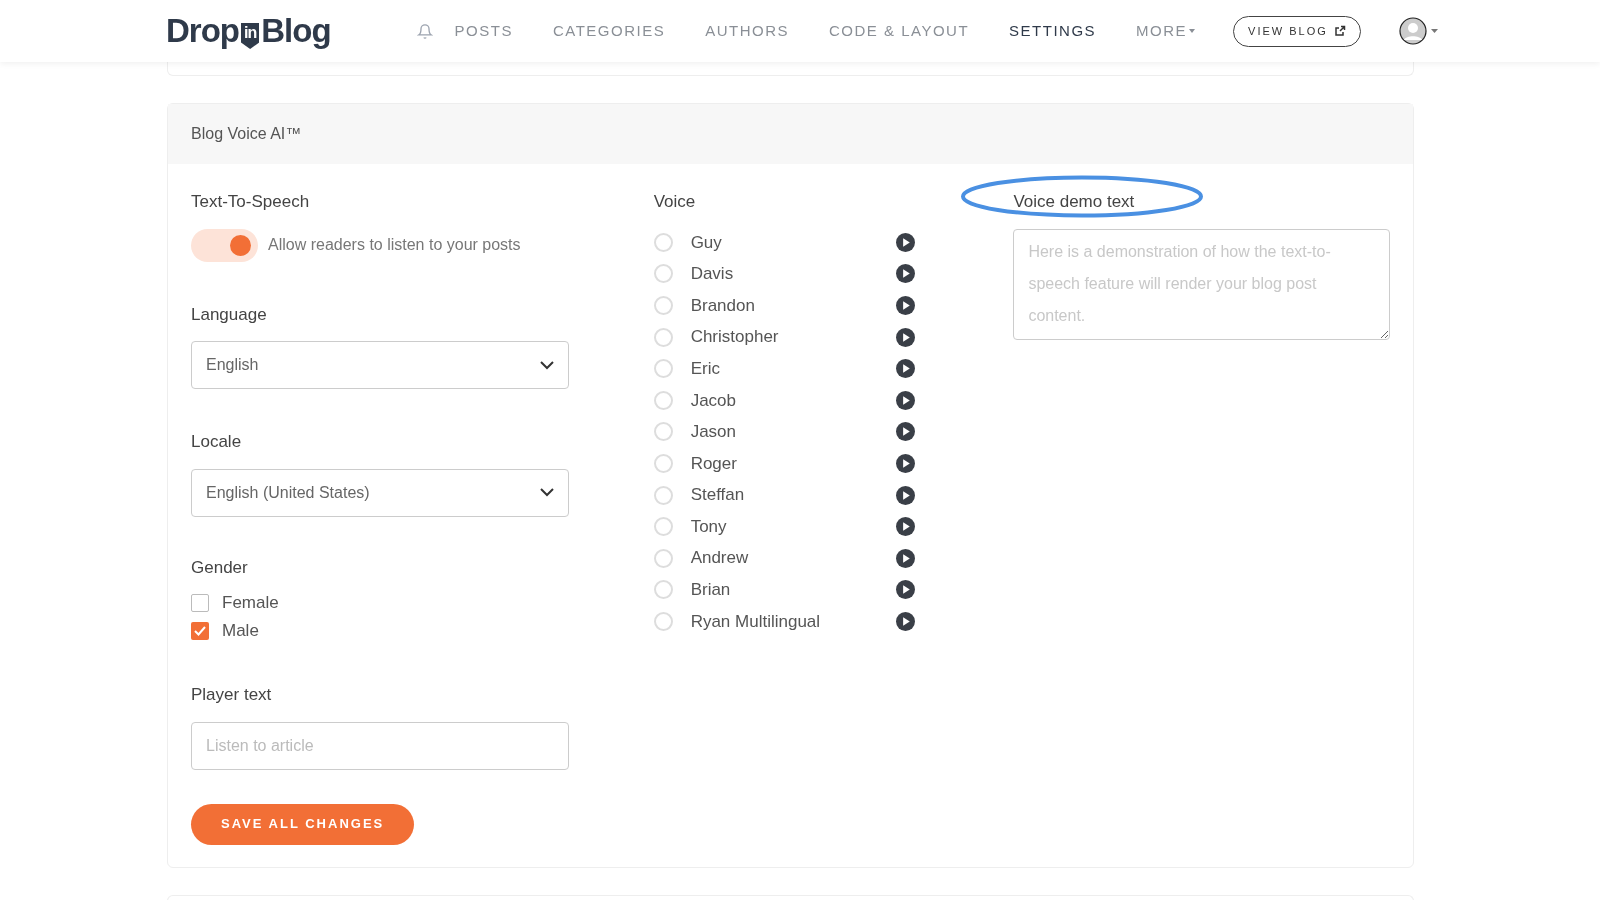 This screenshot has width=1600, height=900. Describe the element at coordinates (424, 31) in the screenshot. I see `bell-icon` at that location.